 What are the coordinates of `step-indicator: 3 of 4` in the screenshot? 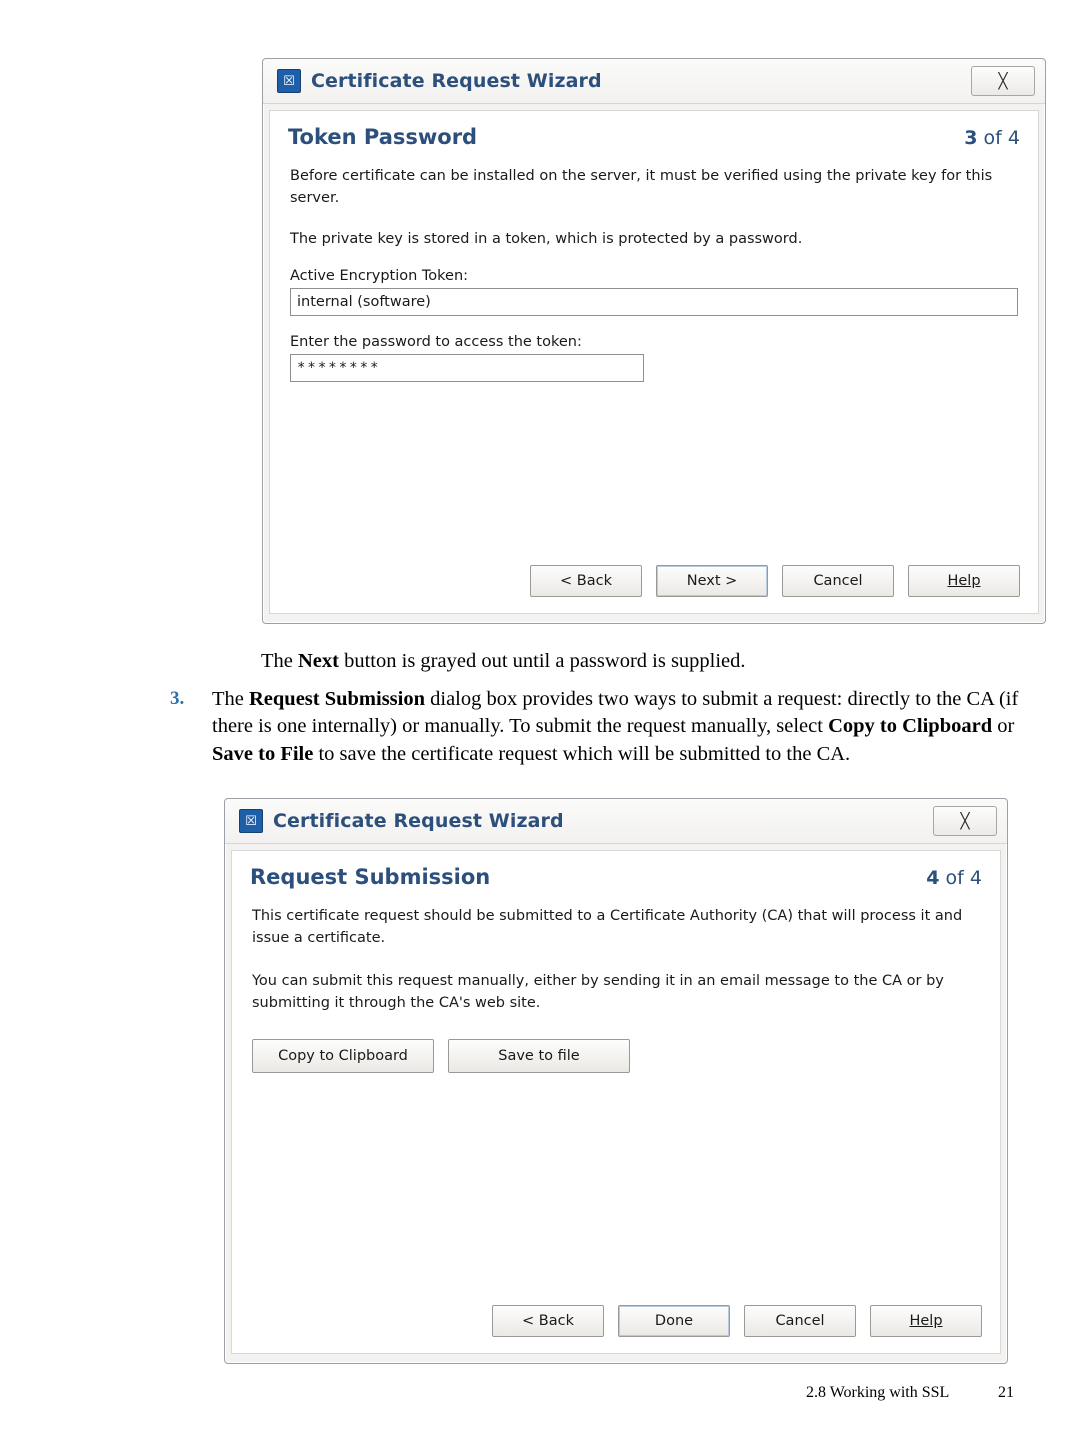 It's located at (992, 138).